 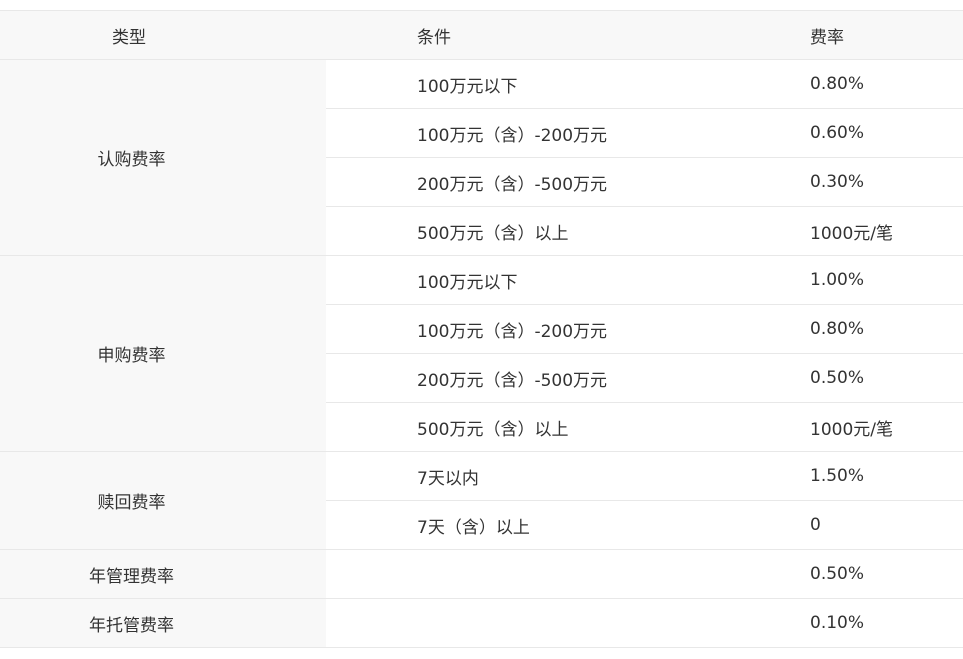 I want to click on table-header: 类型 条件 费率, so click(x=481, y=35).